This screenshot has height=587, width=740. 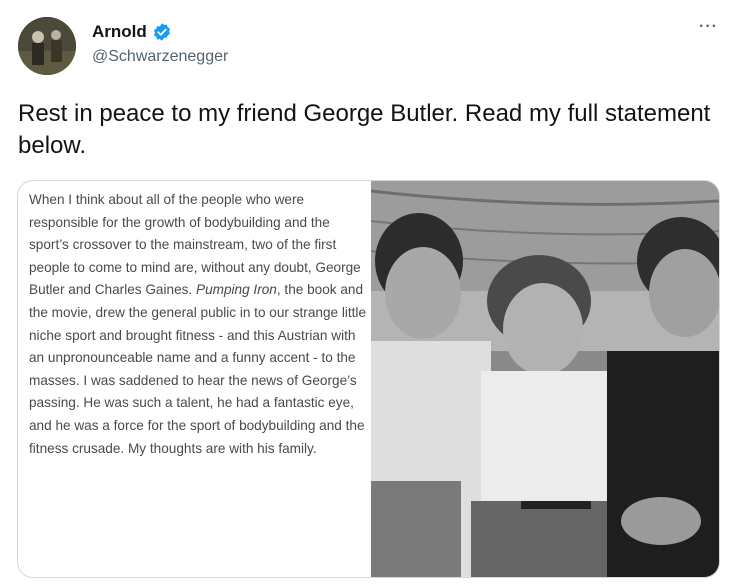 What do you see at coordinates (162, 32) in the screenshot?
I see `verified-badge-icon` at bounding box center [162, 32].